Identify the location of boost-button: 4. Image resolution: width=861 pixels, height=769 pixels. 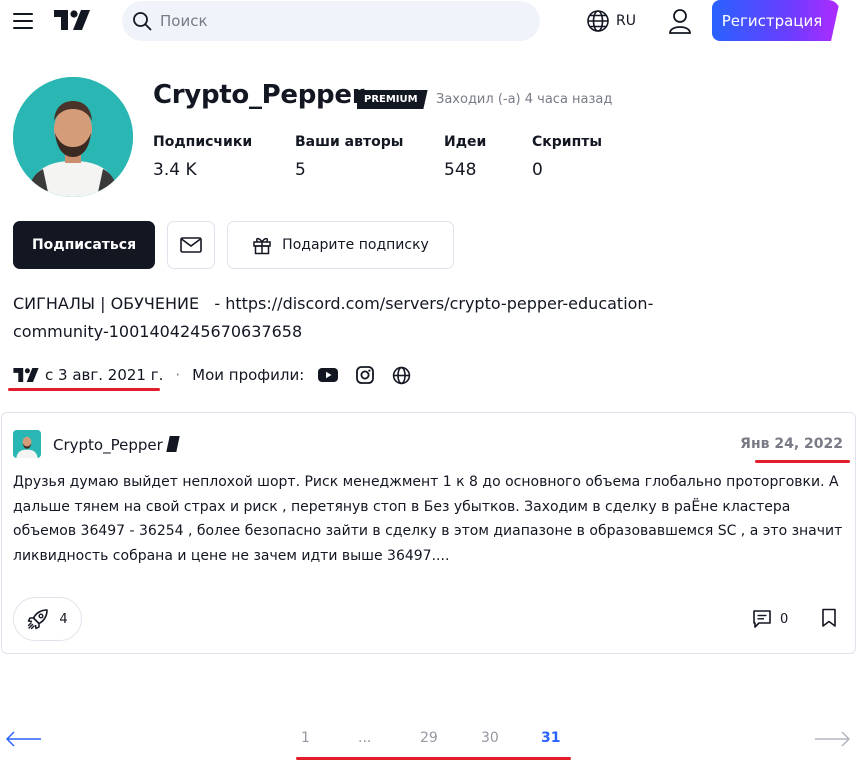
(47, 619).